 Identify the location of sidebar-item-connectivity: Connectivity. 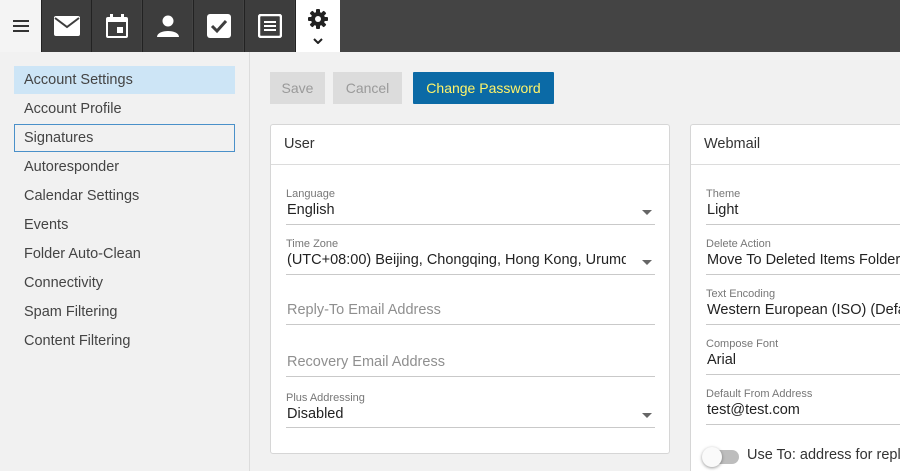
(124, 283).